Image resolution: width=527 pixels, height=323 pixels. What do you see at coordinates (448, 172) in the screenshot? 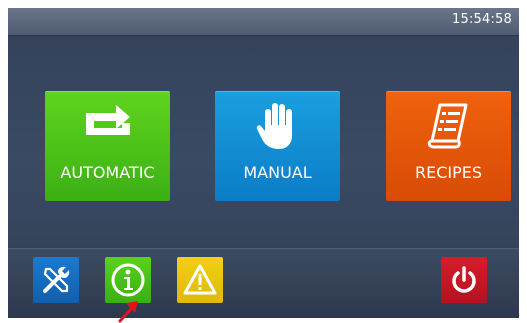
I see `recipes-label: RECIPES` at bounding box center [448, 172].